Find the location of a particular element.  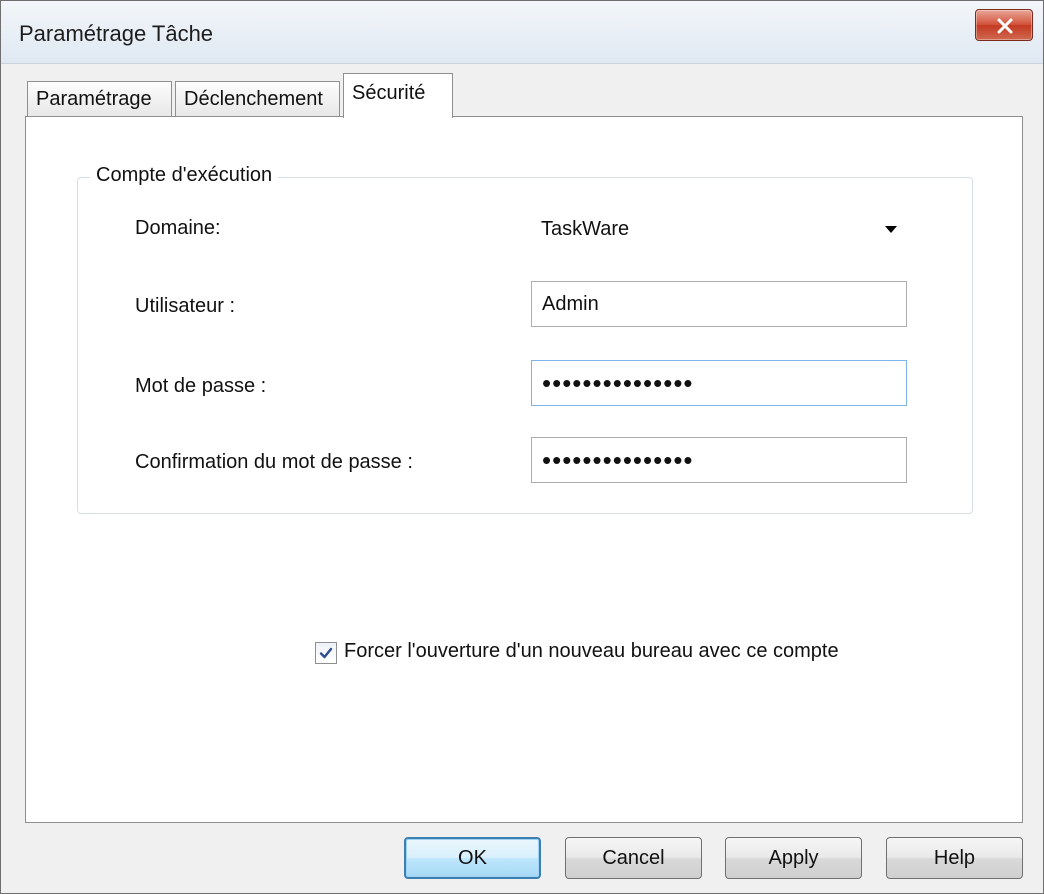

user-label: Utilisateur : is located at coordinates (185, 306).